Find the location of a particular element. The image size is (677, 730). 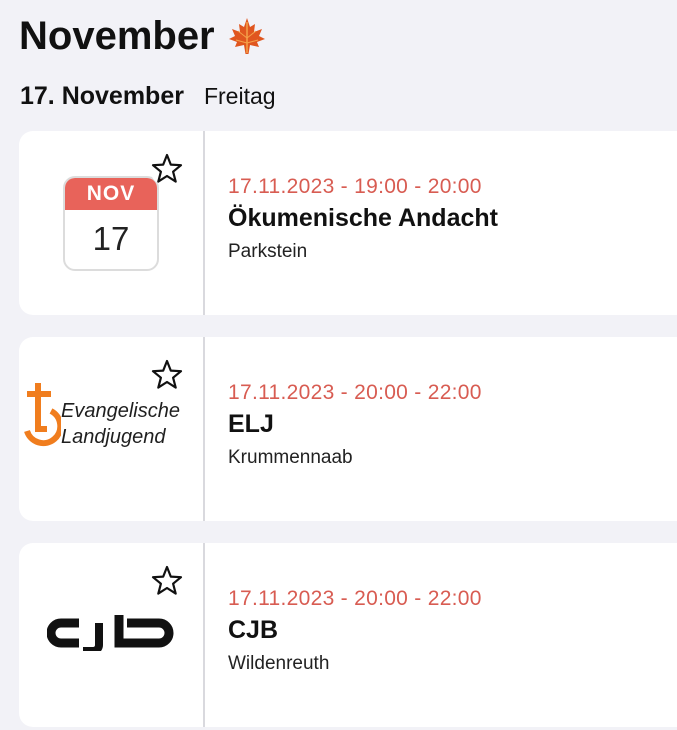

day-date: 17. November is located at coordinates (102, 96).